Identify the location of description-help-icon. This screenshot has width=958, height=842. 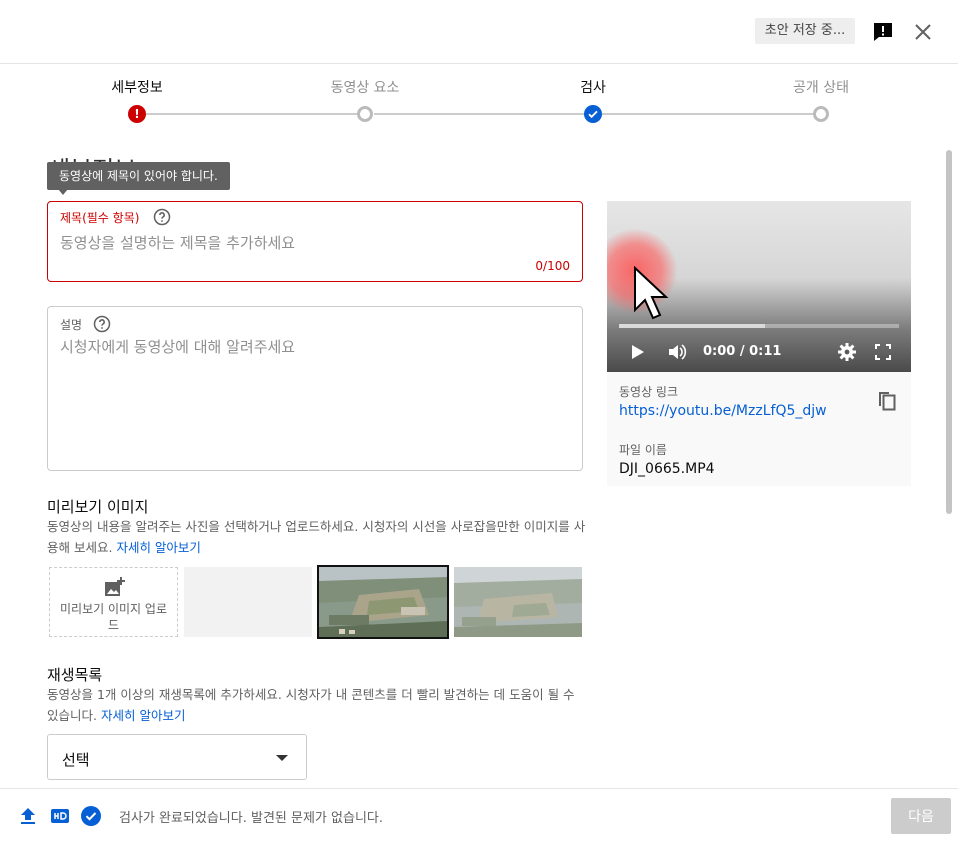
(102, 324).